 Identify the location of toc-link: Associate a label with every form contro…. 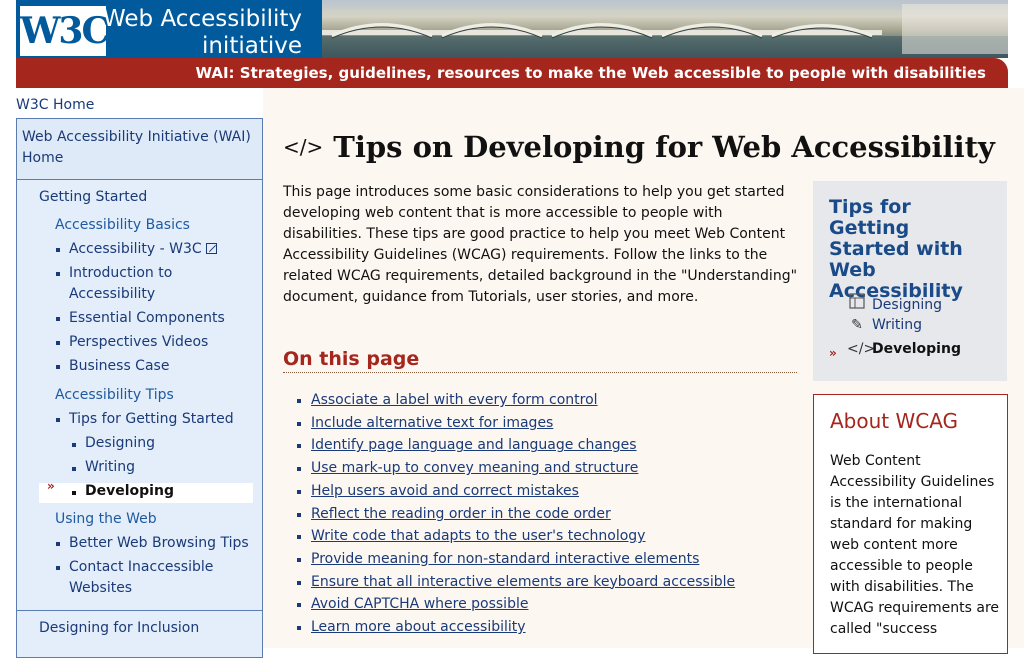
(454, 400).